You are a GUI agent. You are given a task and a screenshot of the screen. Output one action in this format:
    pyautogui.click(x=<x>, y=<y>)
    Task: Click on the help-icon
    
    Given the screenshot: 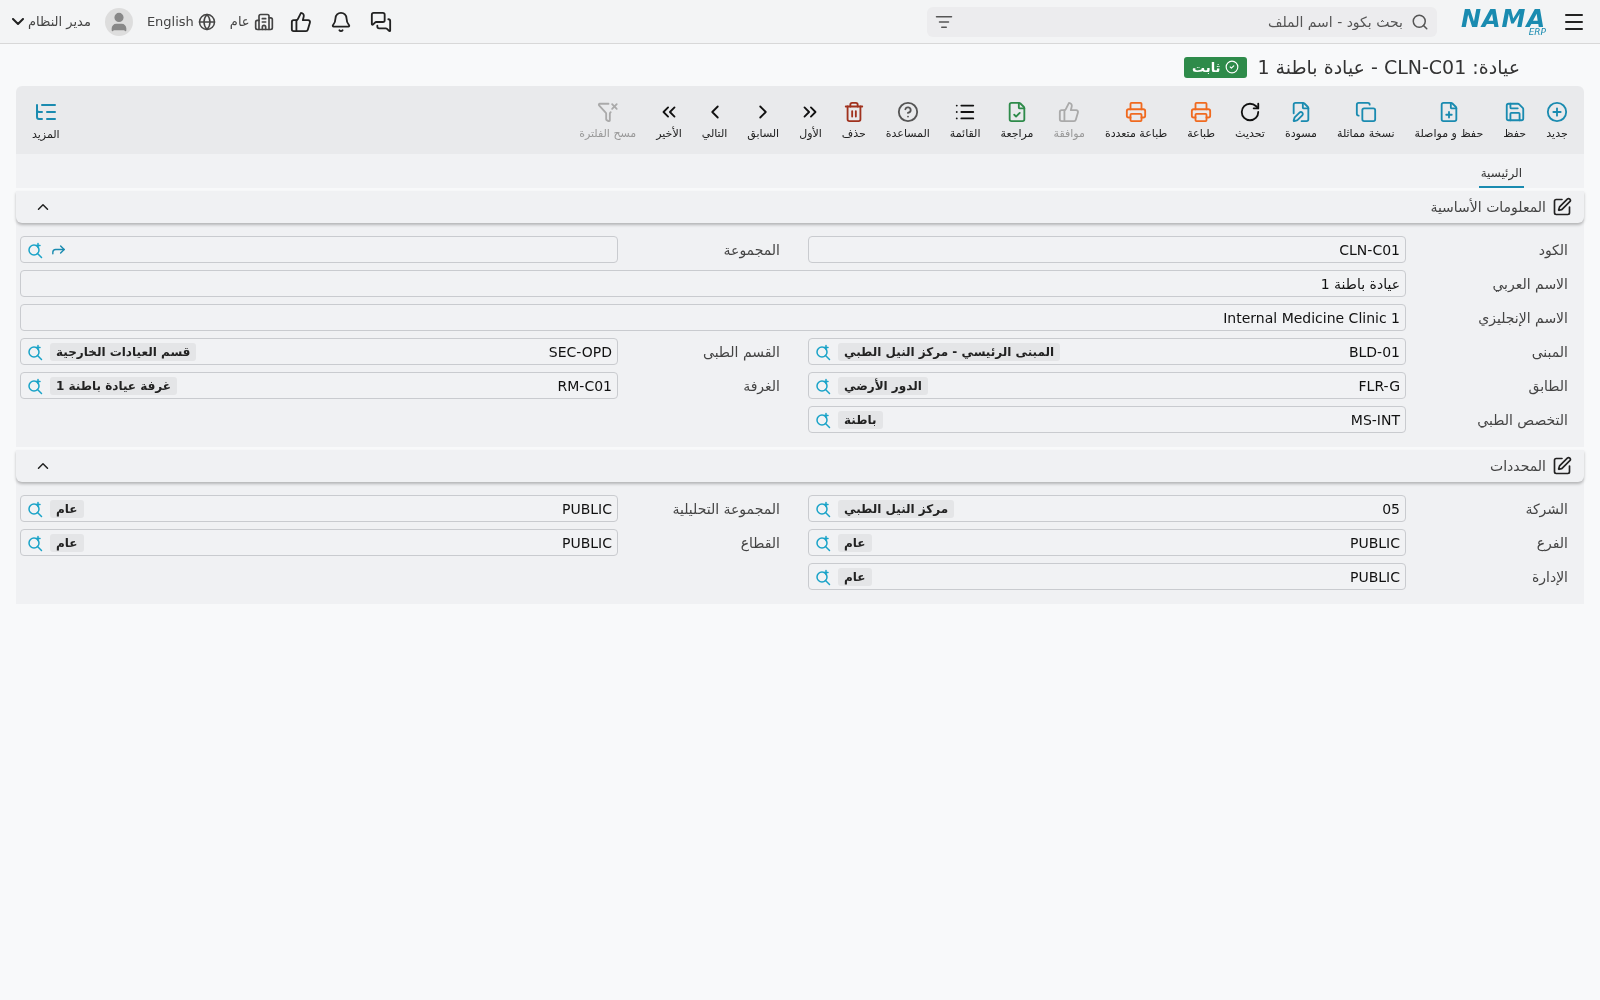 What is the action you would take?
    pyautogui.click(x=907, y=111)
    